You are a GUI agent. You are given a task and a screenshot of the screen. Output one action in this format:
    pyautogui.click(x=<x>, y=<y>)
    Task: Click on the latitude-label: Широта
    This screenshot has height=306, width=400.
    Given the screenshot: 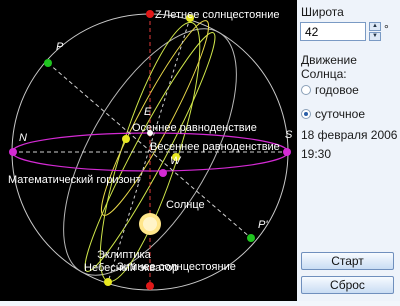 What is the action you would take?
    pyautogui.click(x=322, y=12)
    